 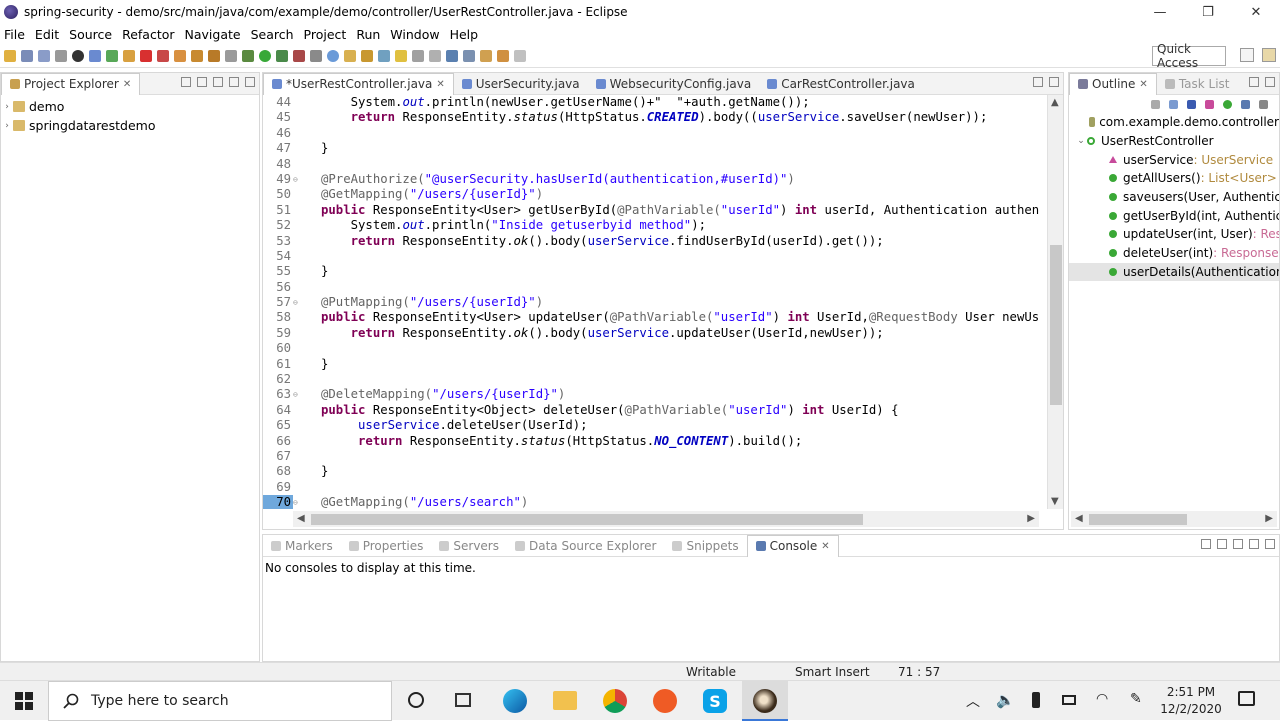 What do you see at coordinates (61, 55) in the screenshot?
I see `print-icon` at bounding box center [61, 55].